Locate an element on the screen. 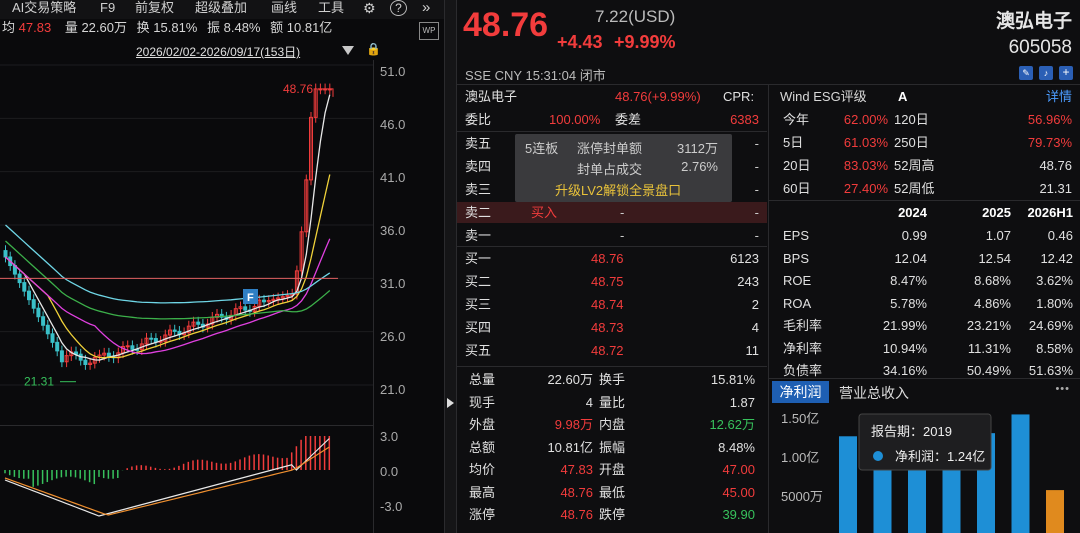 The width and height of the screenshot is (1080, 533). esg-detail-link: 详情 is located at coordinates (1059, 96).